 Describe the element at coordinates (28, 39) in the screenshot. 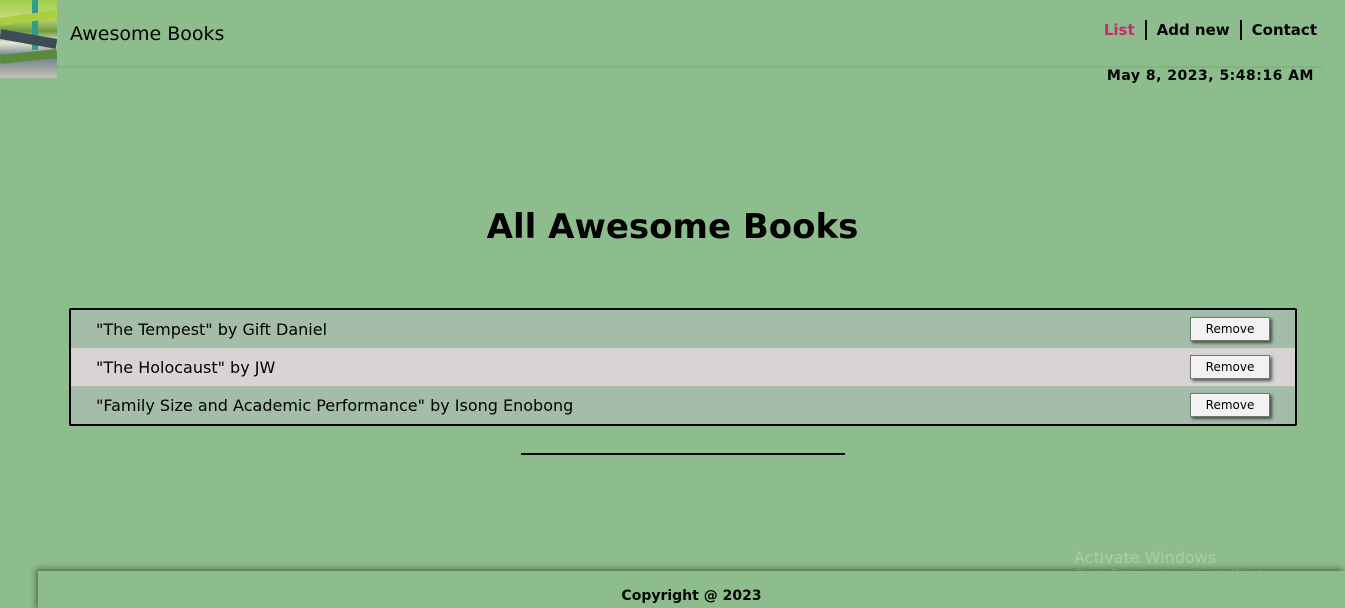

I see `logo-image` at that location.